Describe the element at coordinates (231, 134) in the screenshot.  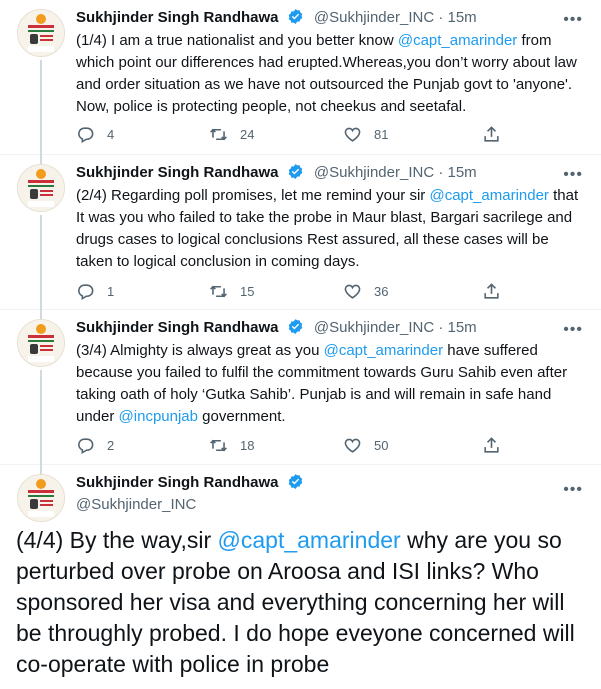
I see `retweet-button: 24` at that location.